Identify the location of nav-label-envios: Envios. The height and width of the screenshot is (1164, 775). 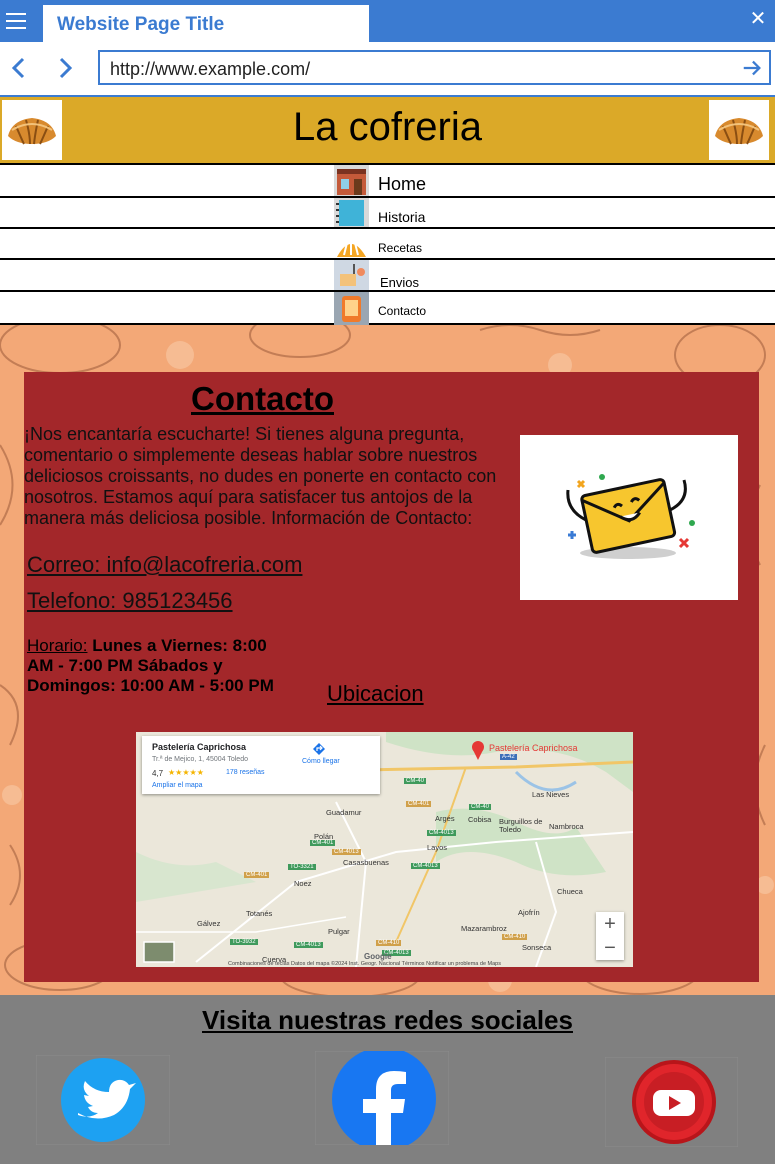
(399, 282).